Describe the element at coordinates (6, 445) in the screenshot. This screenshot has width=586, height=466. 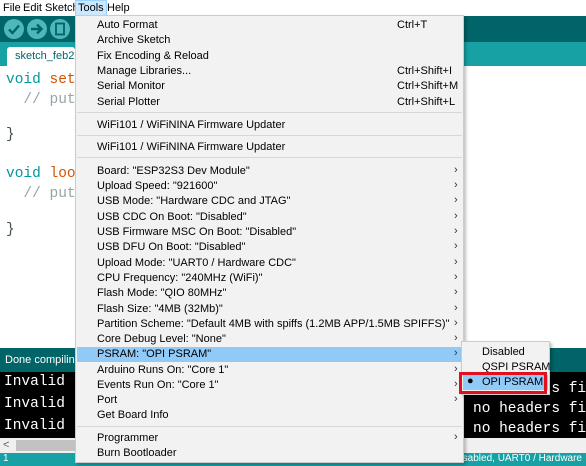
I see `scroll-left-icon: <` at that location.